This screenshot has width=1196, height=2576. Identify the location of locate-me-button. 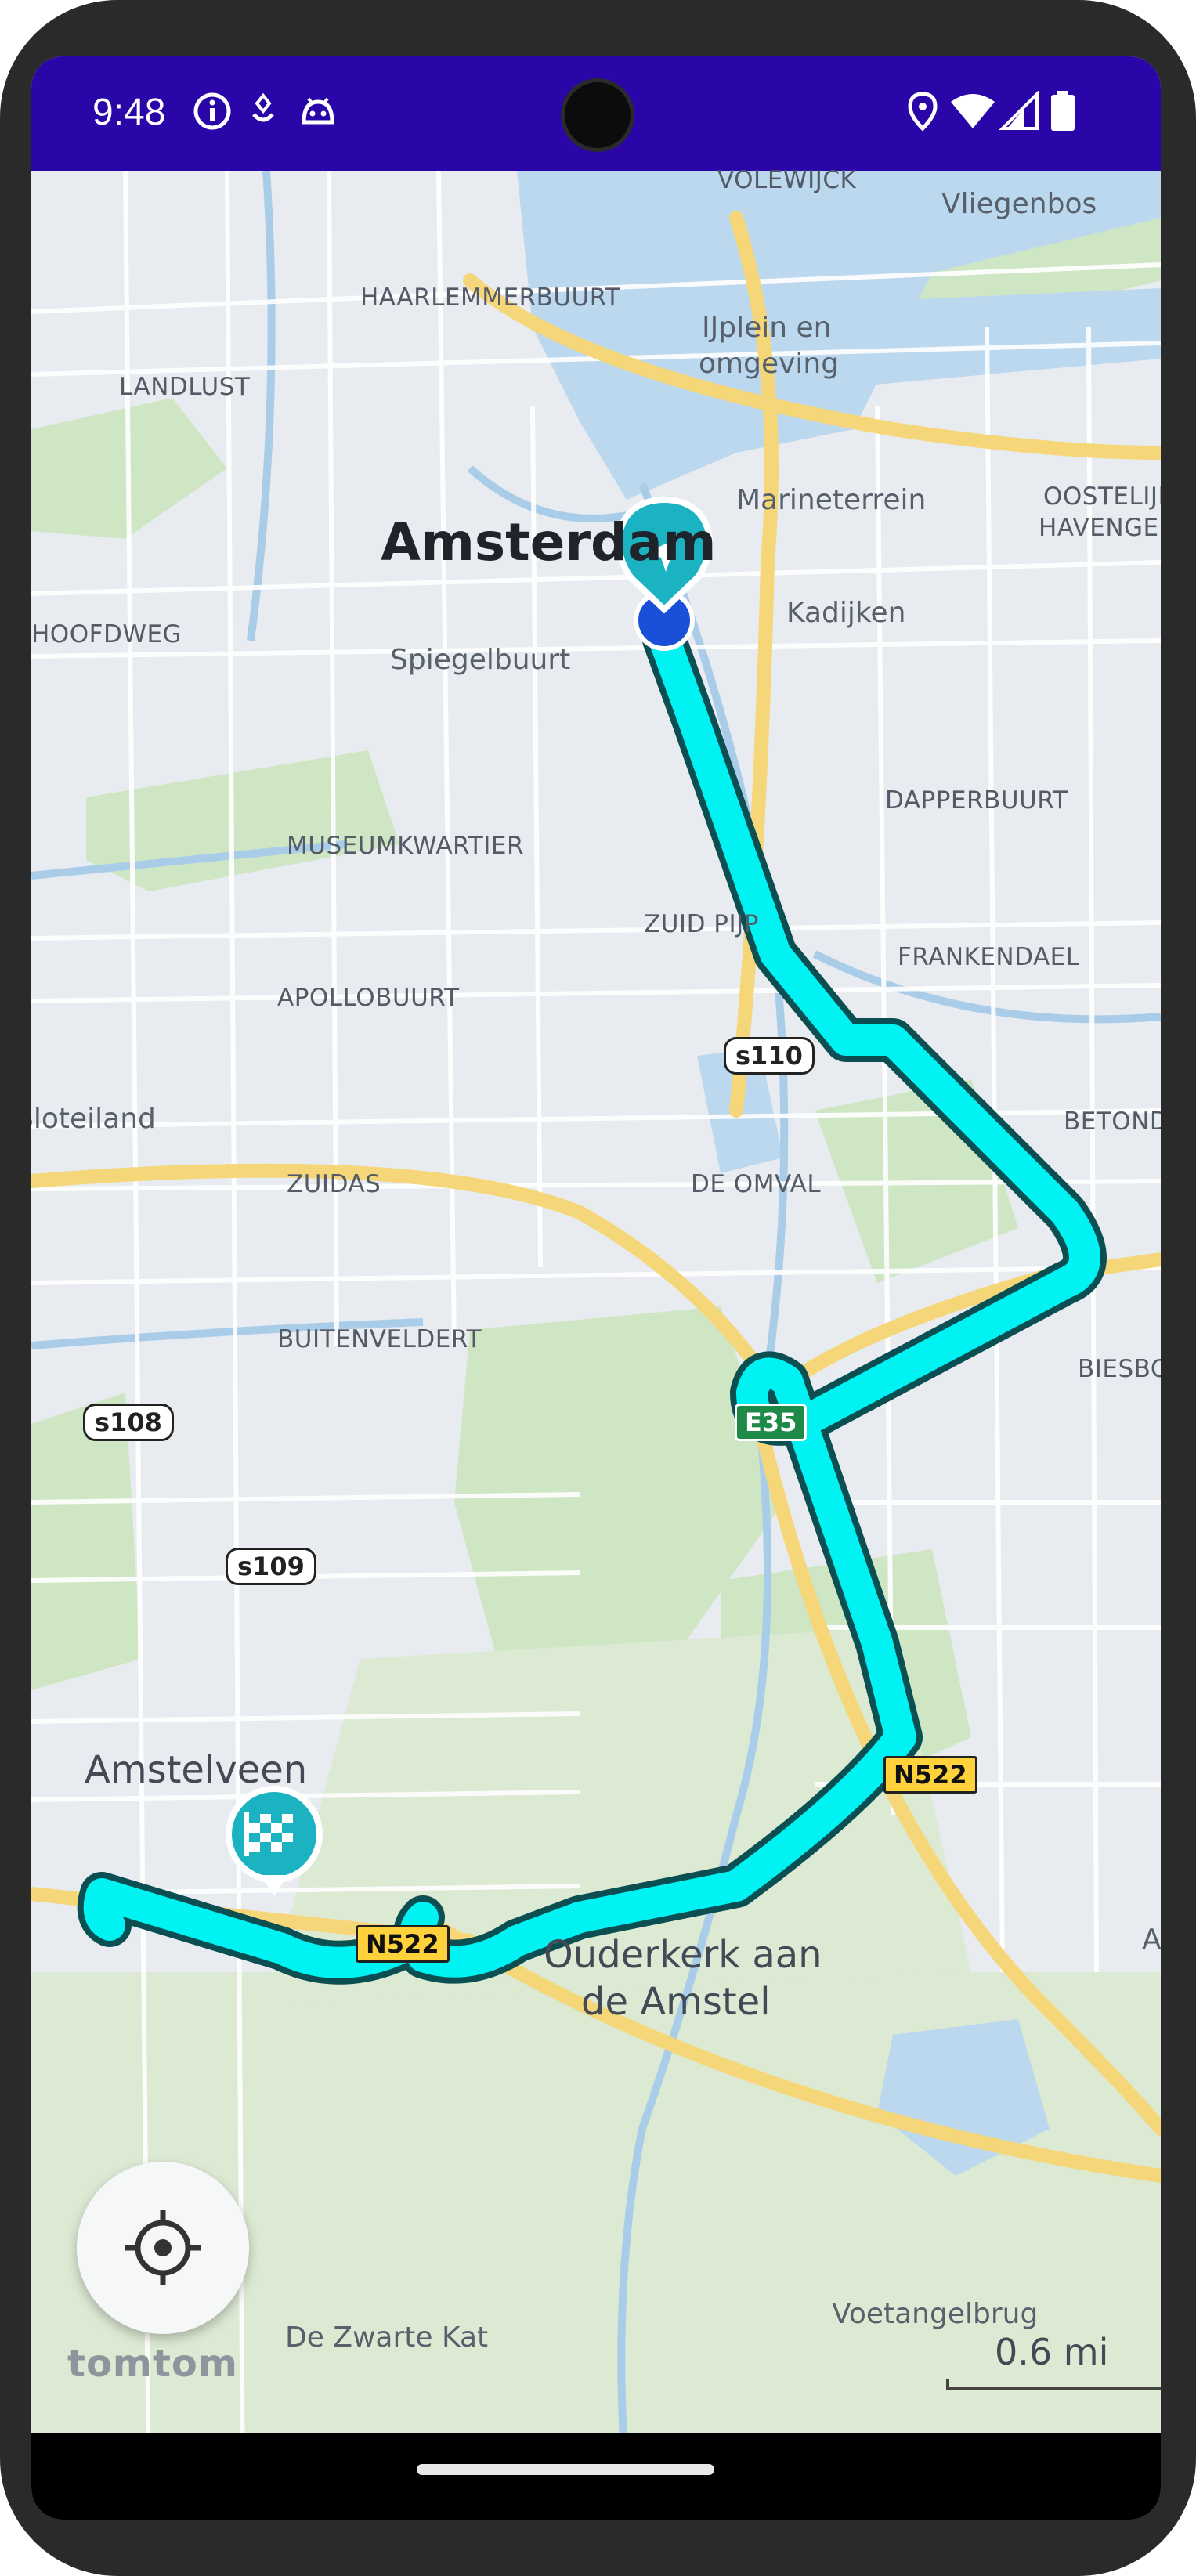
(163, 2248).